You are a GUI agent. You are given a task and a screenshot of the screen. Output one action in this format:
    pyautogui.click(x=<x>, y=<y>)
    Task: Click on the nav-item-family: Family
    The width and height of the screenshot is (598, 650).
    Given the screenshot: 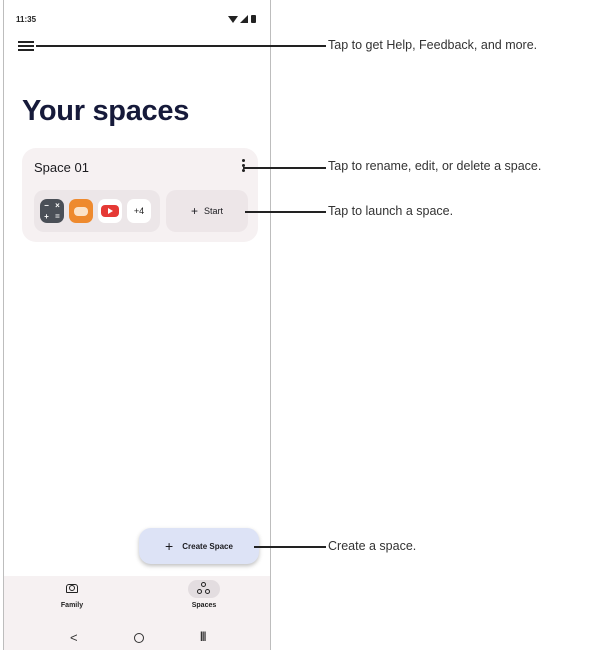 What is the action you would take?
    pyautogui.click(x=72, y=601)
    